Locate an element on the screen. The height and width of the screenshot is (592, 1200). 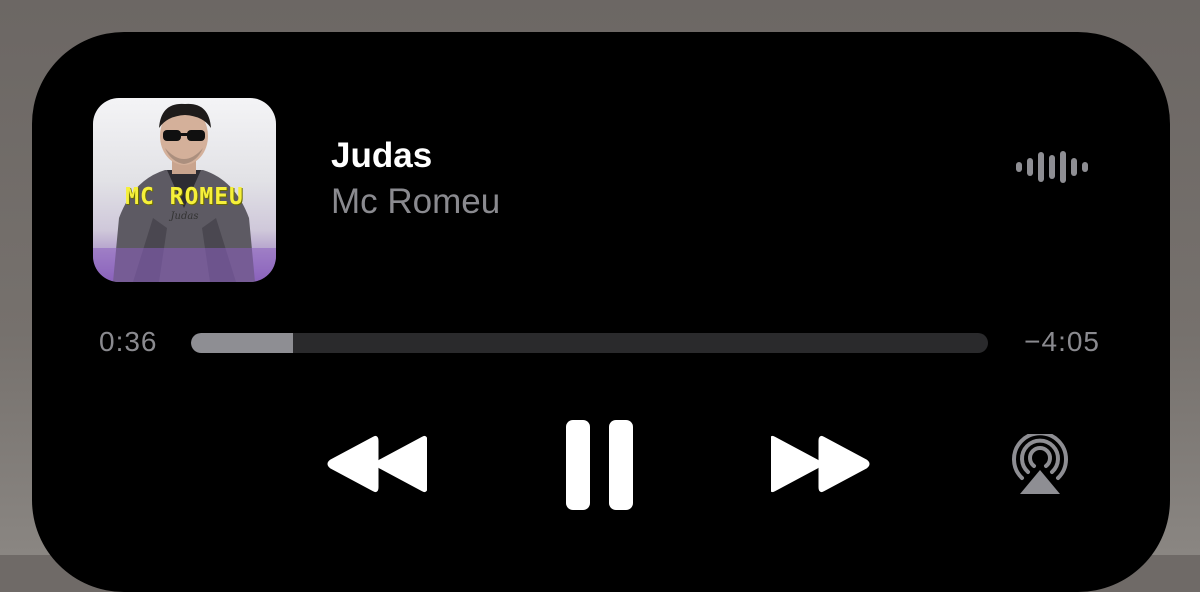
elapsed-time: 0:36 is located at coordinates (128, 341).